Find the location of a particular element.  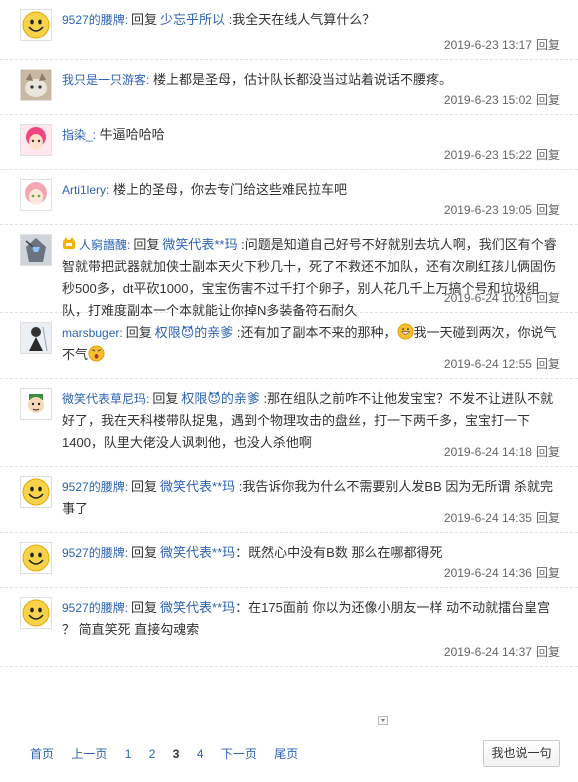

reply-meta: 2019-6-24 14:36 回复 is located at coordinates (502, 572).